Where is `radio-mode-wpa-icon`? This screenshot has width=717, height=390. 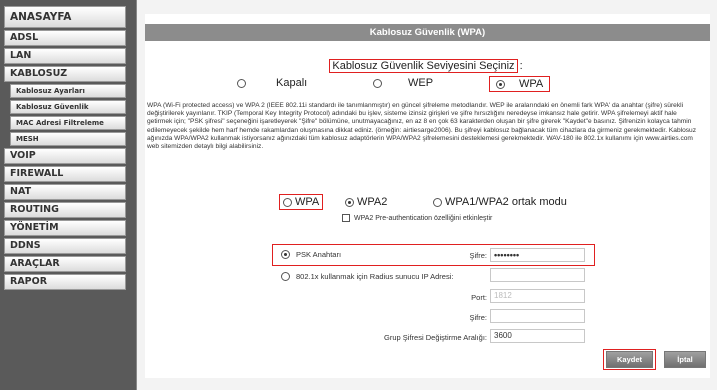
radio-mode-wpa-icon is located at coordinates (287, 202).